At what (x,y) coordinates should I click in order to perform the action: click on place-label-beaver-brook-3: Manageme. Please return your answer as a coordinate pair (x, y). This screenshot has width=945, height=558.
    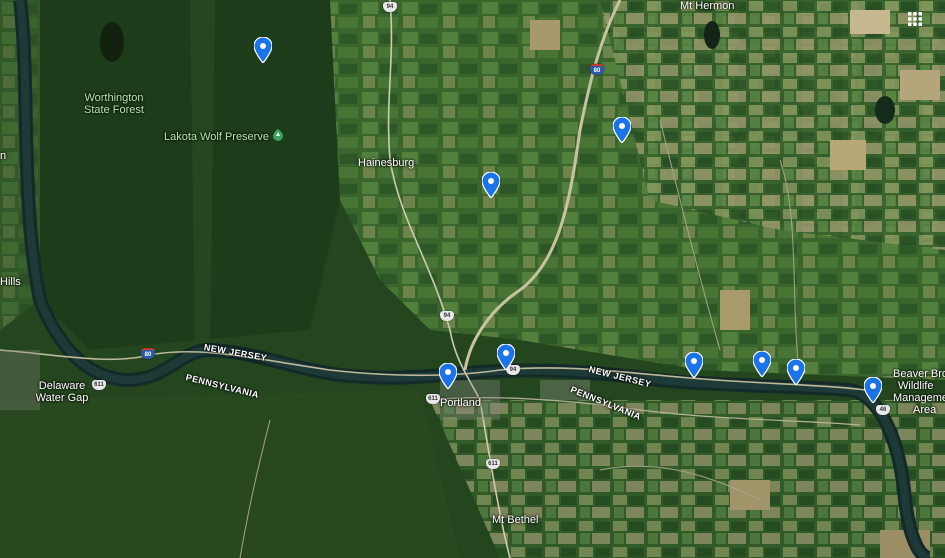
    Looking at the image, I should click on (919, 398).